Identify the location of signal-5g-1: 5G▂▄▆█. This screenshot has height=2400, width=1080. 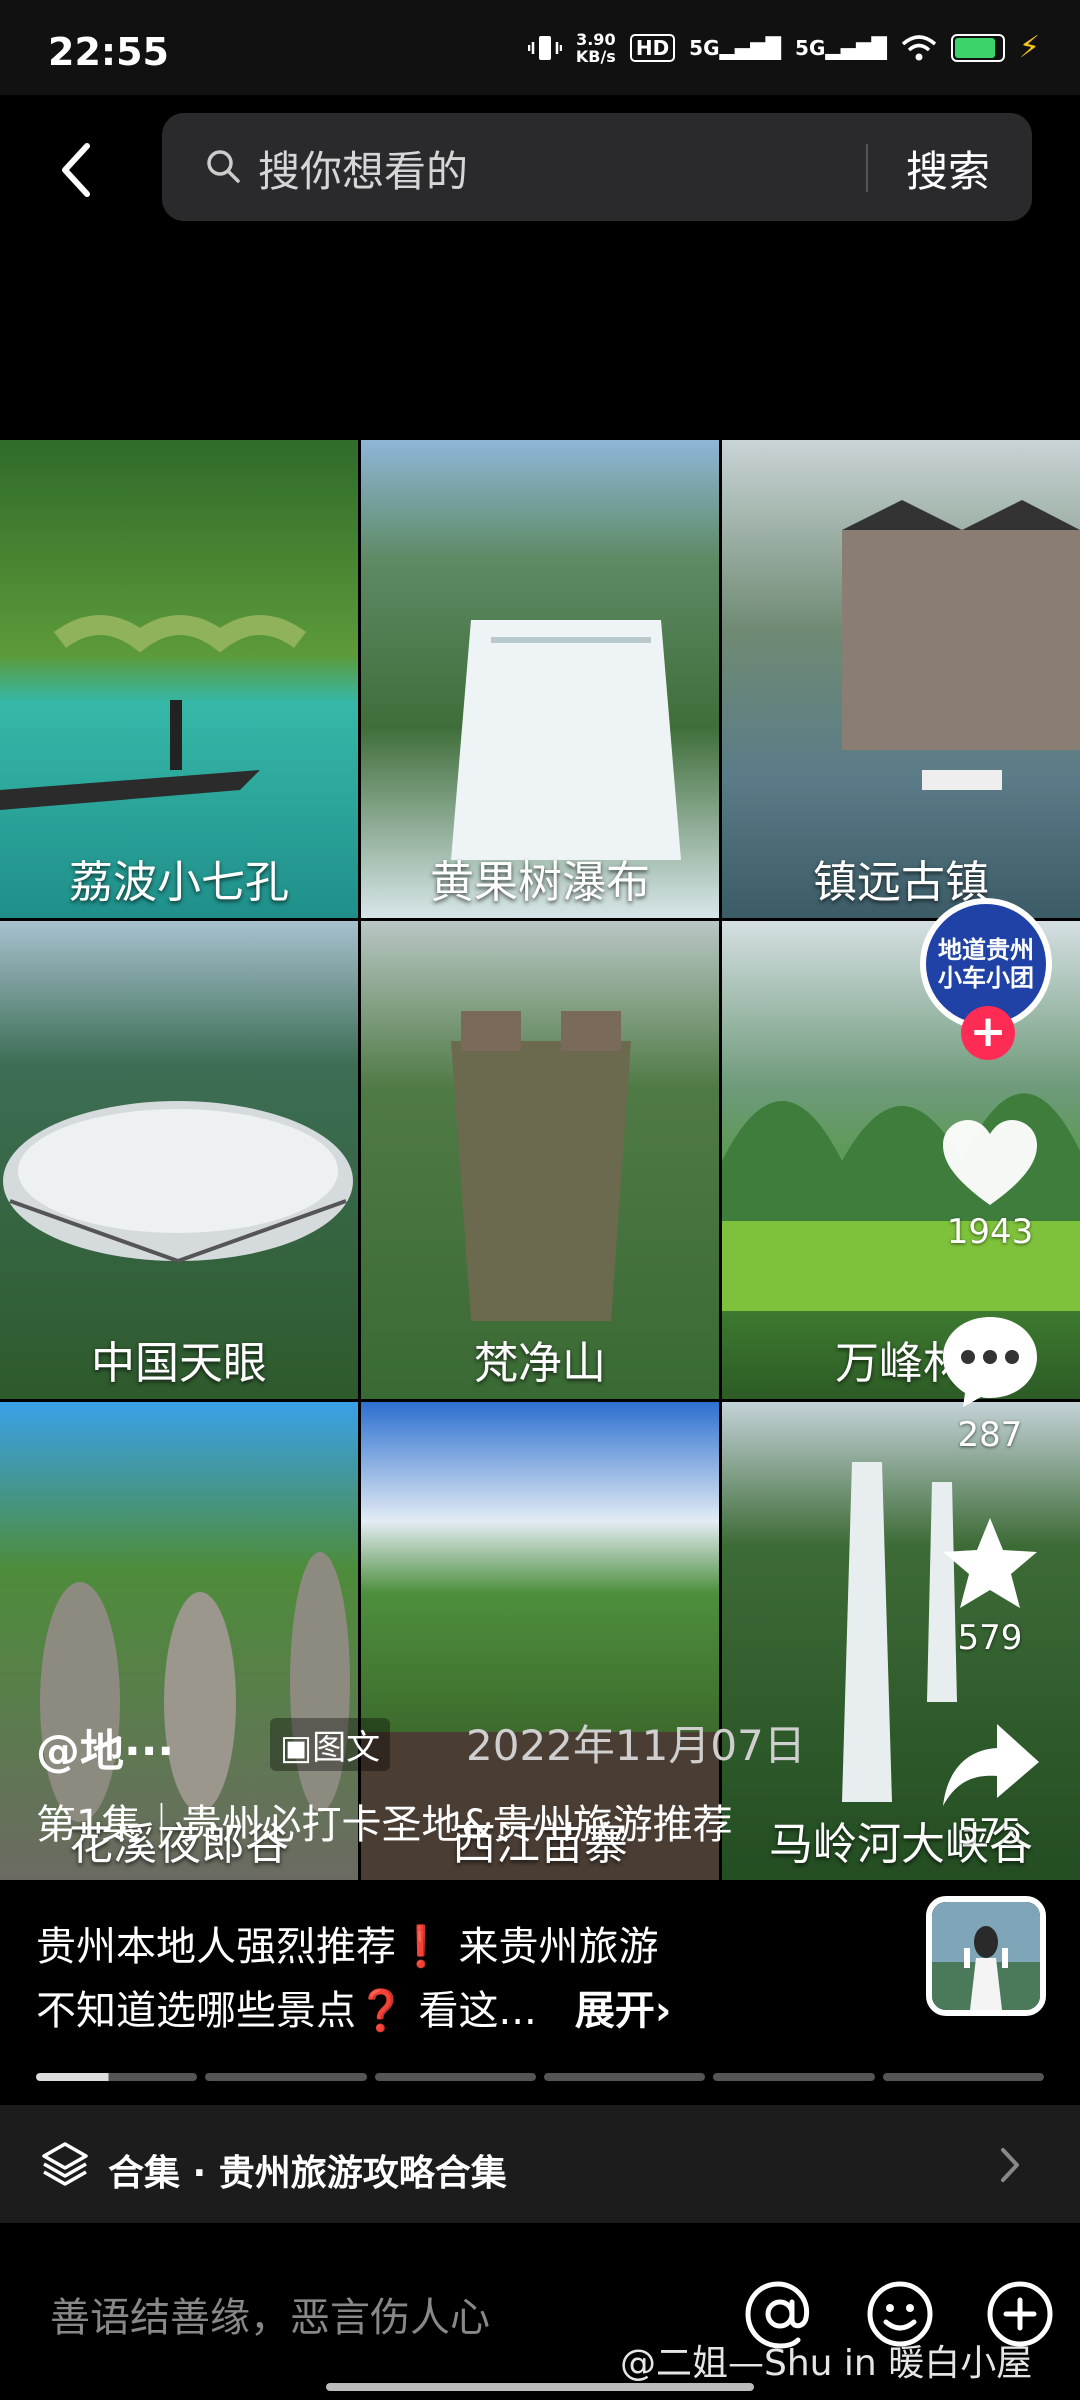
(735, 47).